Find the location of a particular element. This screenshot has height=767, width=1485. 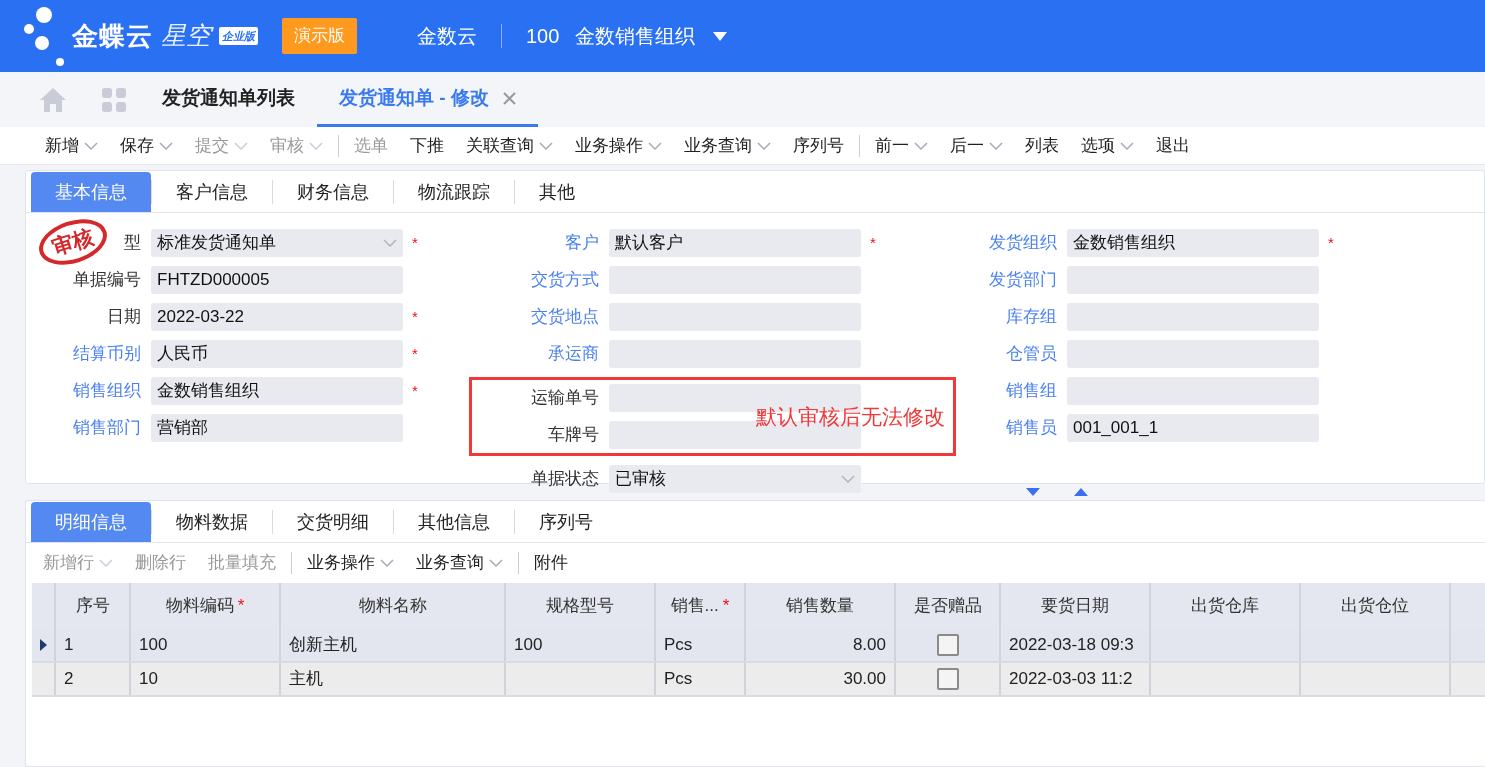

logo-text: 金蝶云 is located at coordinates (112, 36).